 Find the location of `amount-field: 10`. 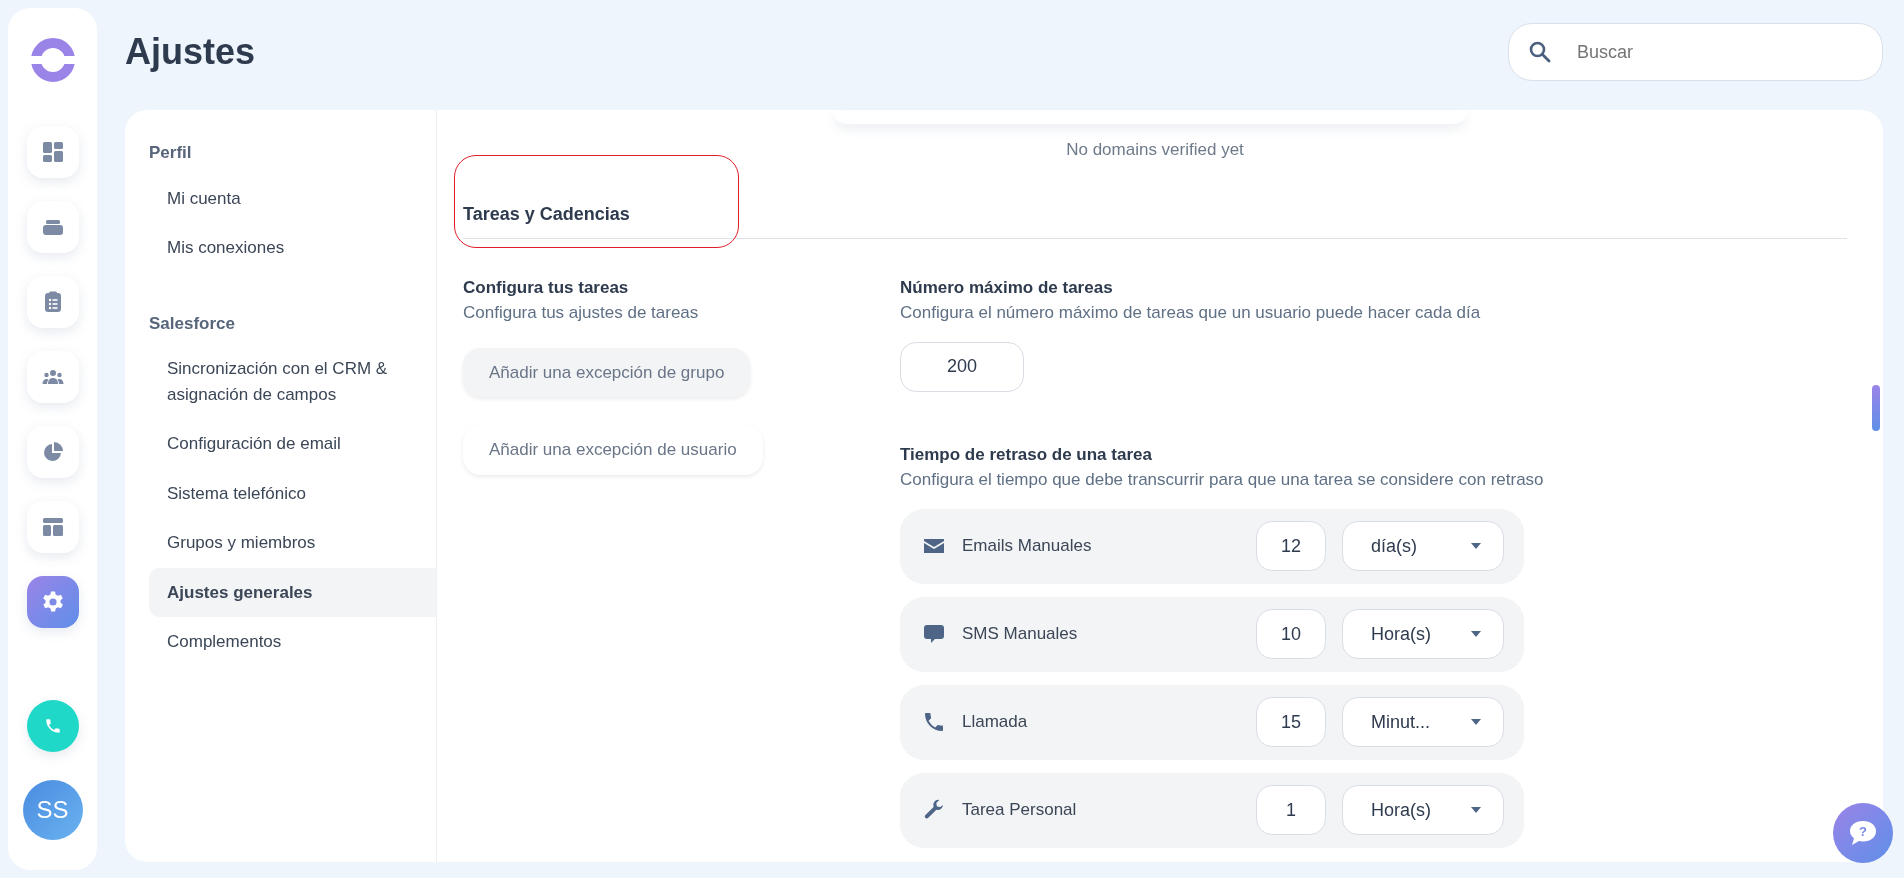

amount-field: 10 is located at coordinates (1291, 634).